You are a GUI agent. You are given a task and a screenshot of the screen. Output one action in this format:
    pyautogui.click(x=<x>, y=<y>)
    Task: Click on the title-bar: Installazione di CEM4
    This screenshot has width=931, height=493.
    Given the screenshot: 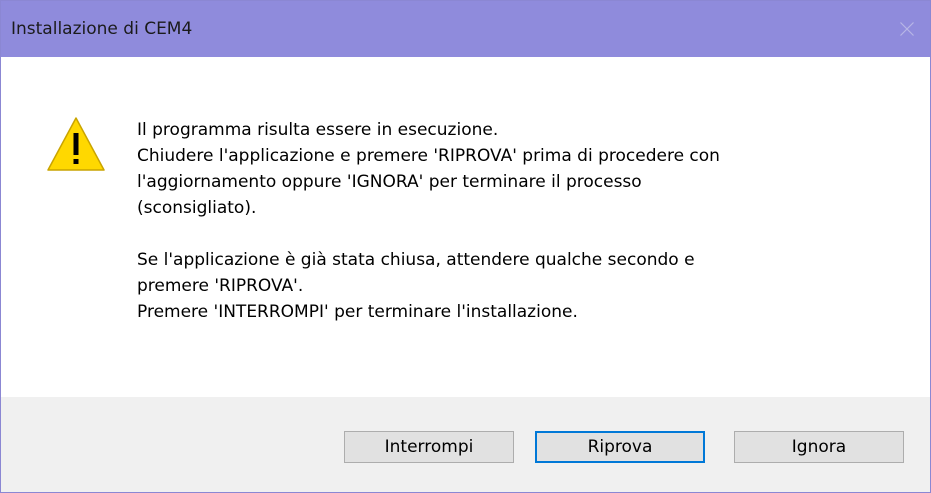 What is the action you would take?
    pyautogui.click(x=465, y=29)
    